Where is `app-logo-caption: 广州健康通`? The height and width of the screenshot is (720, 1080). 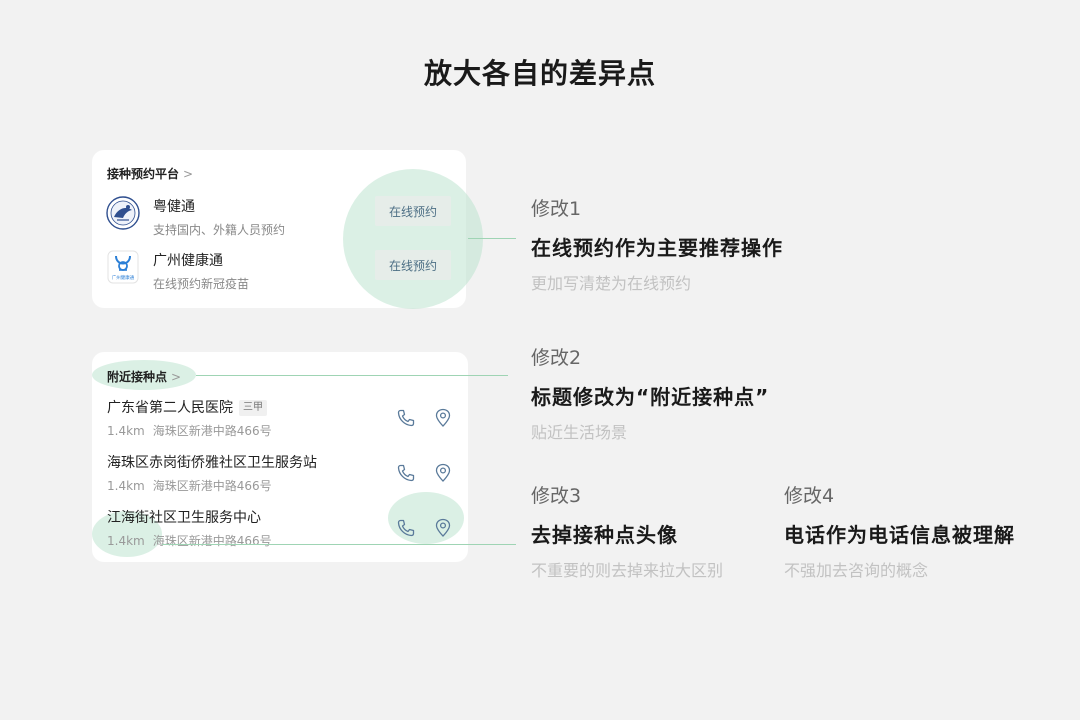 app-logo-caption: 广州健康通 is located at coordinates (123, 277).